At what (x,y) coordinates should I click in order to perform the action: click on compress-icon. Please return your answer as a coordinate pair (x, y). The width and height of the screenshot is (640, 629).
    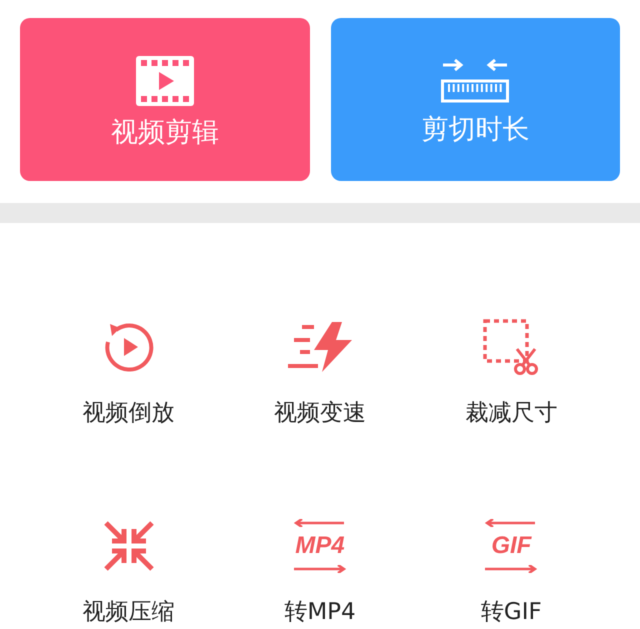
    Looking at the image, I should click on (129, 546).